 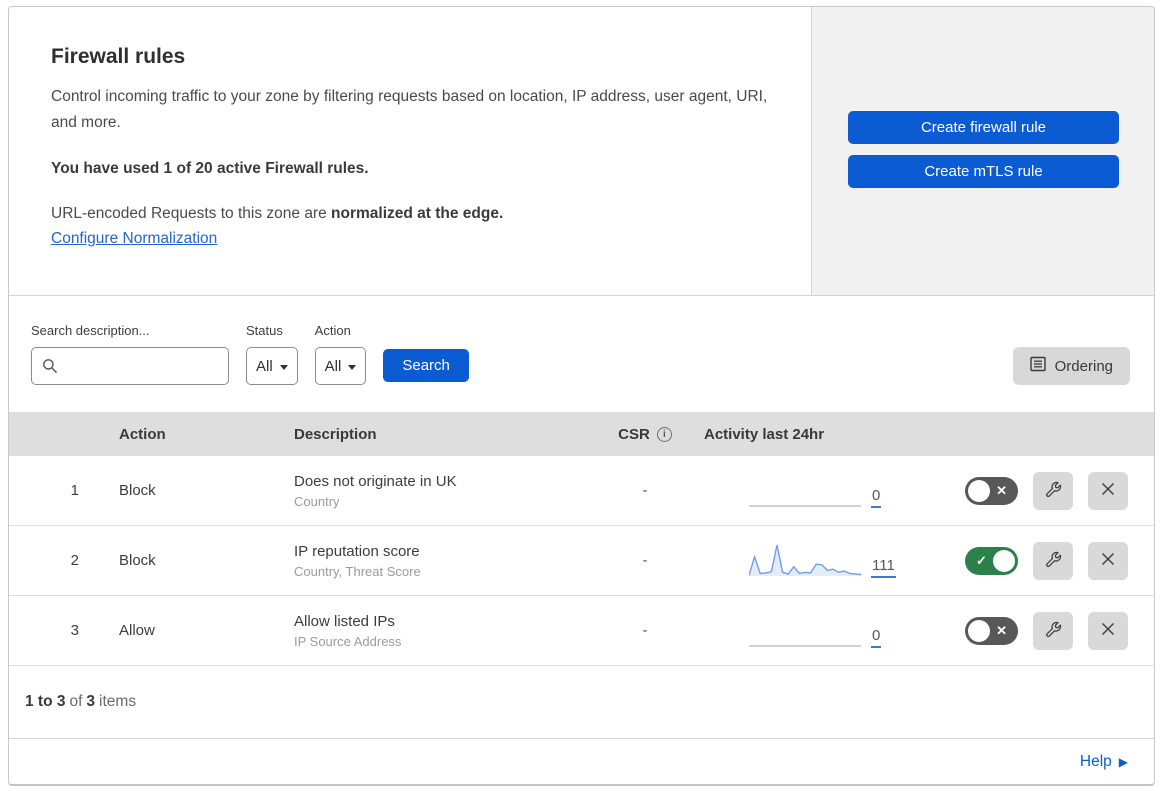 I want to click on status-select: All, so click(x=272, y=366).